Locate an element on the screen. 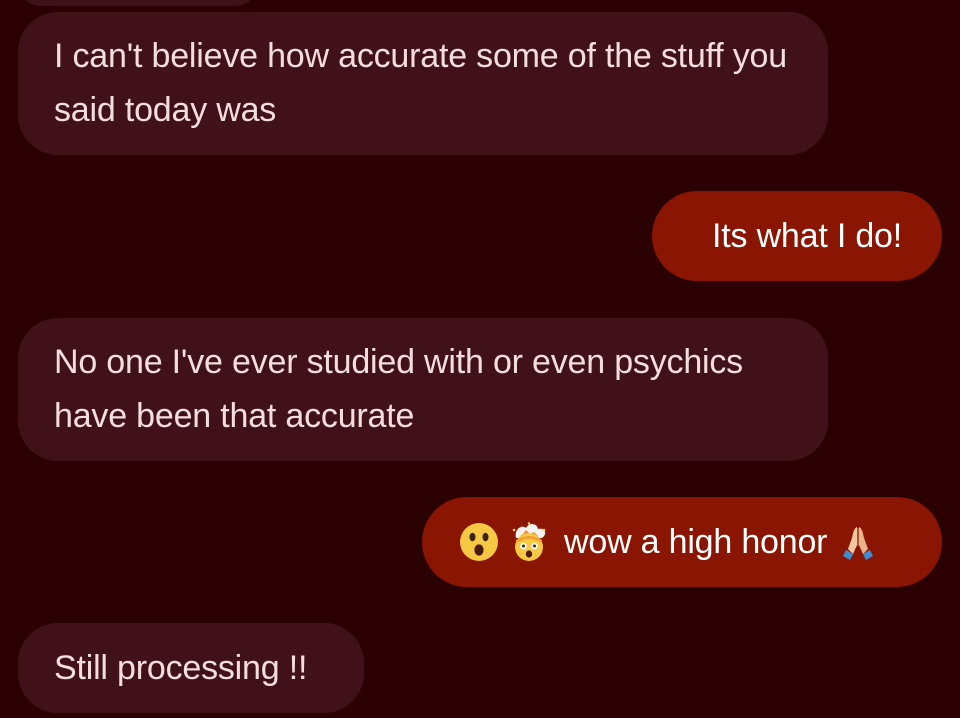 This screenshot has width=960, height=718. message-bubble-incoming: Still processing !! is located at coordinates (191, 668).